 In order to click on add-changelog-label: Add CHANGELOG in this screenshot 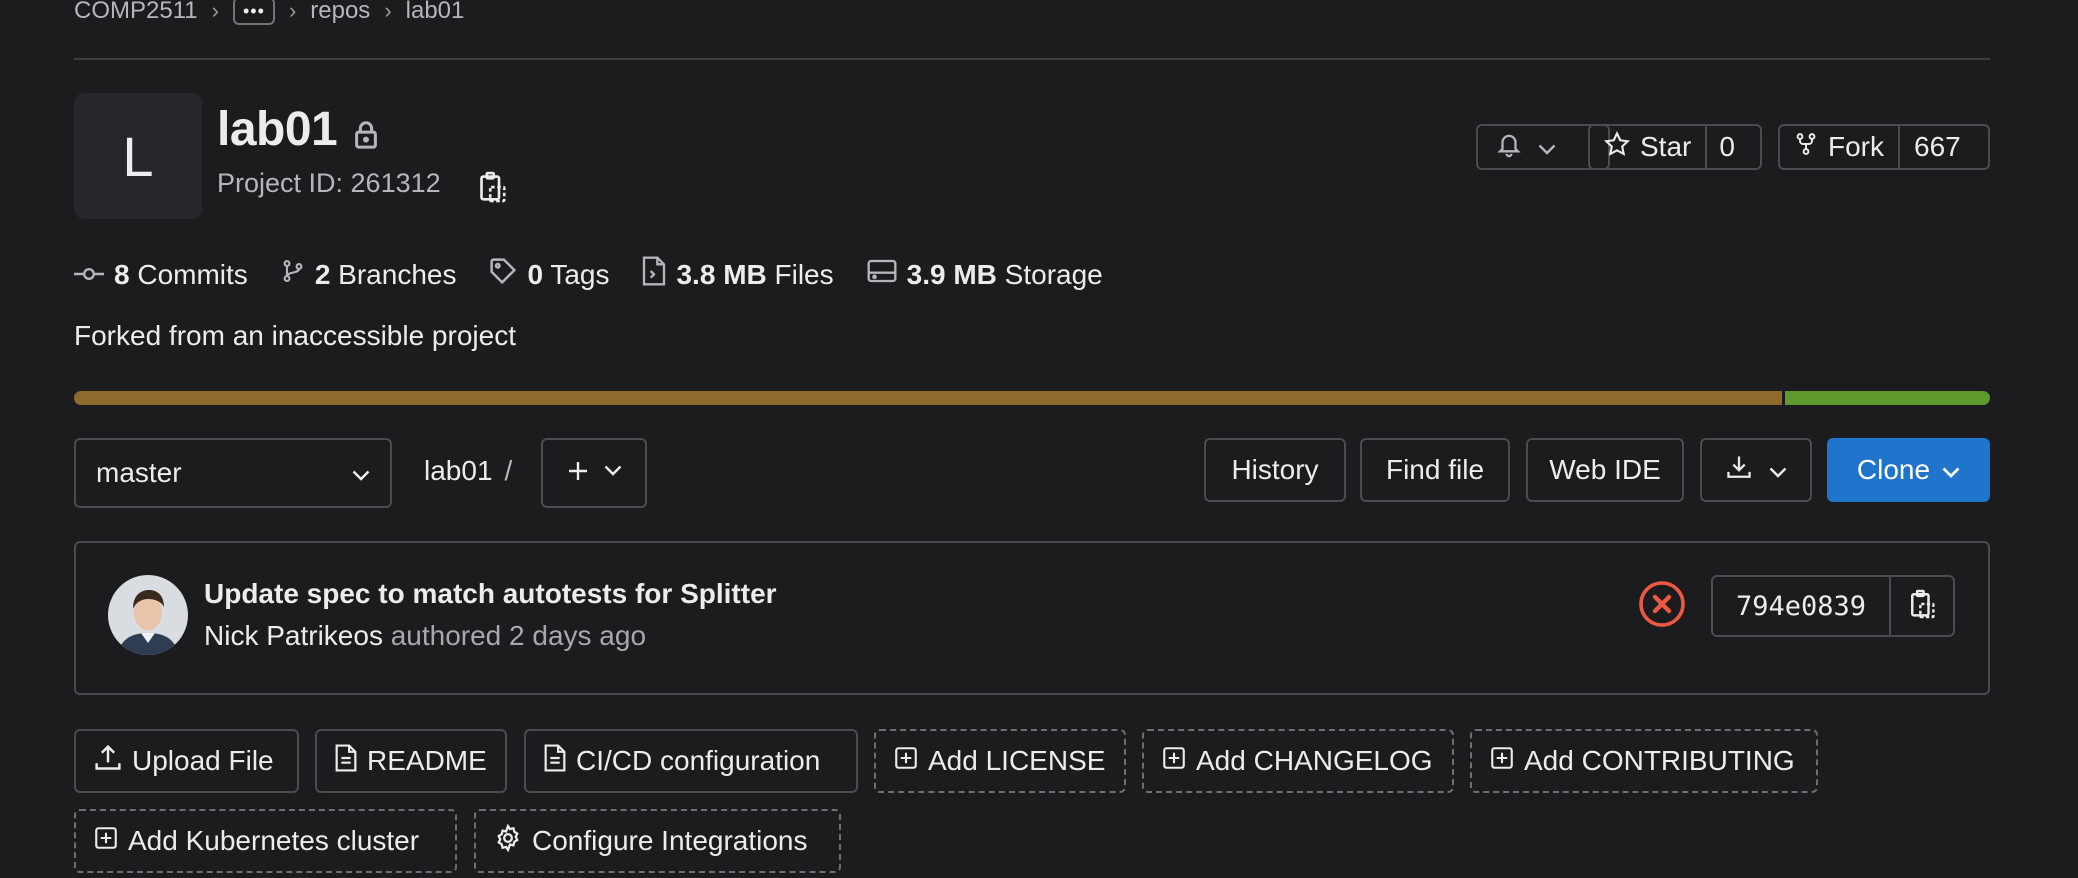, I will do `click(1314, 760)`.